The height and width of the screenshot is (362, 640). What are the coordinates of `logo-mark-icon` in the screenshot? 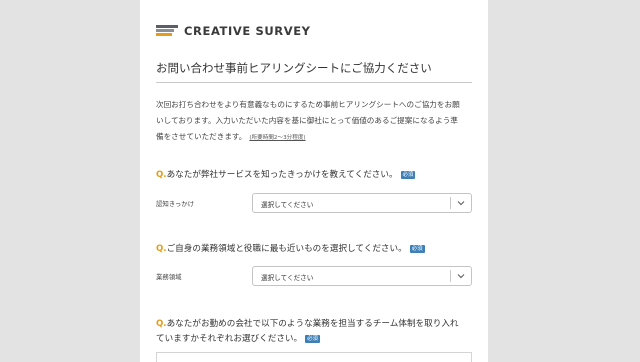 It's located at (167, 31).